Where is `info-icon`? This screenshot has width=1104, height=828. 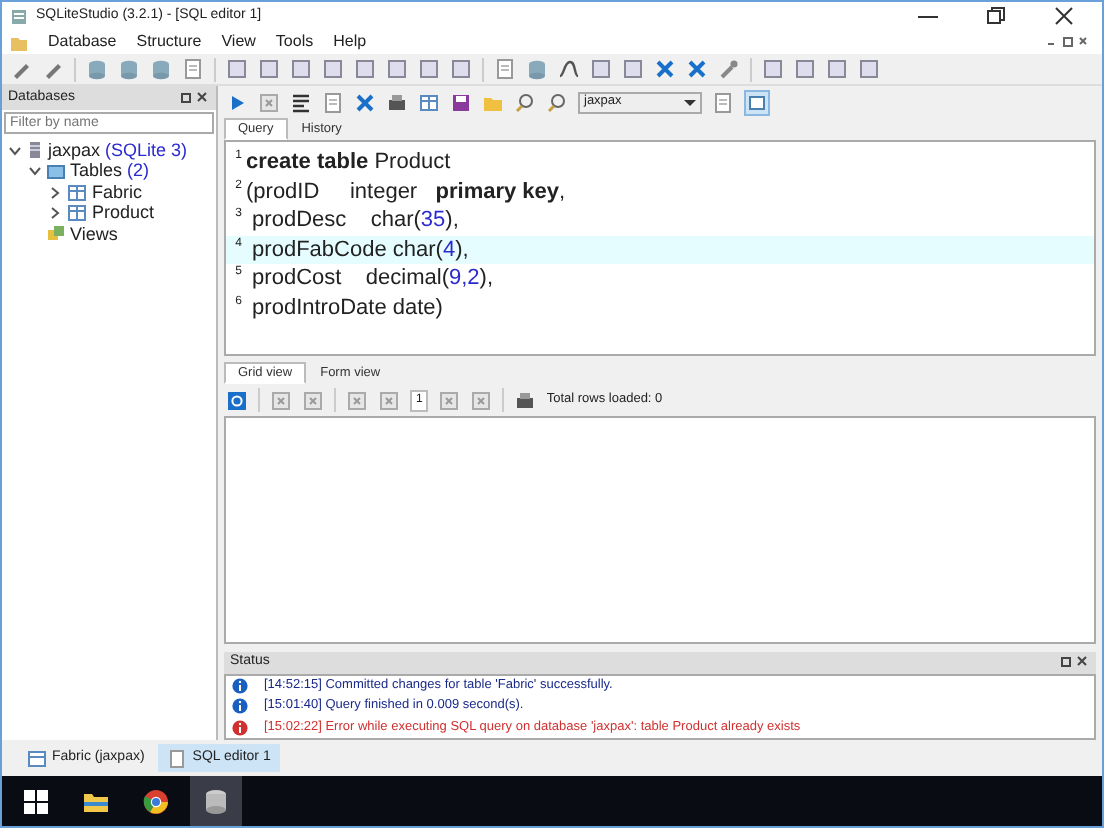 info-icon is located at coordinates (240, 706).